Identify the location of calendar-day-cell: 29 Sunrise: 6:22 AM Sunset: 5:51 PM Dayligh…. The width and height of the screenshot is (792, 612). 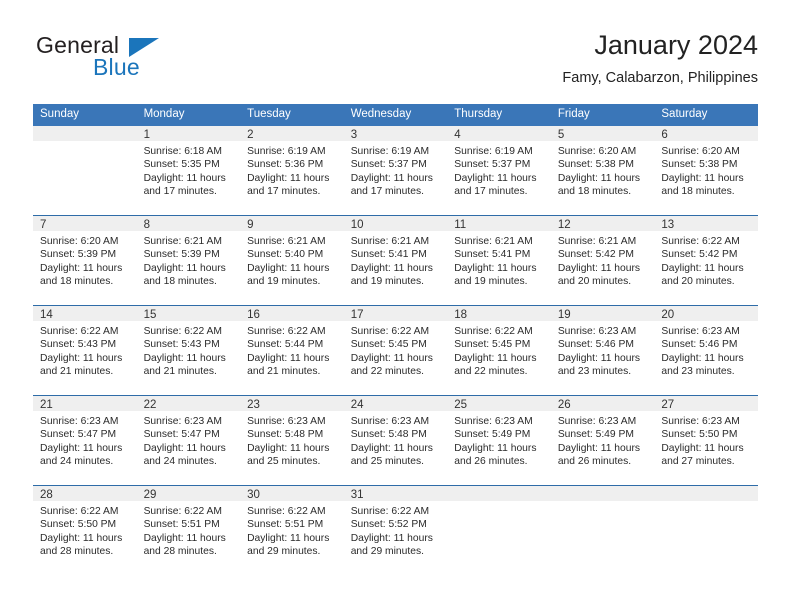
(188, 530).